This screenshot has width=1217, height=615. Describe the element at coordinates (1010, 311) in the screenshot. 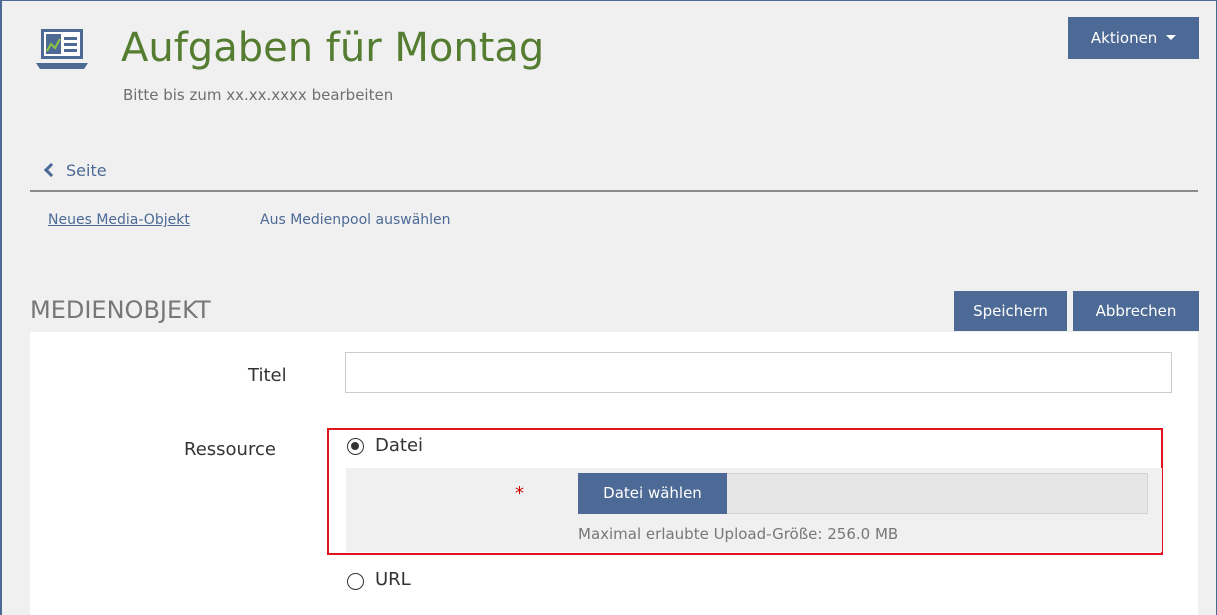

I see `save-button: Speichern` at that location.